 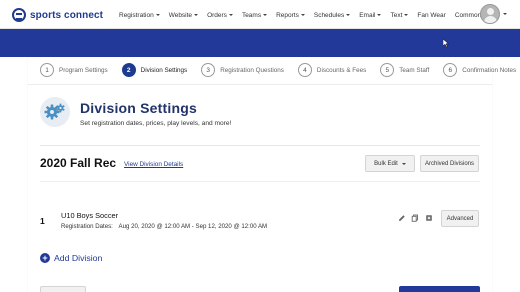 I want to click on nav-item-registration: Registration, so click(x=139, y=15).